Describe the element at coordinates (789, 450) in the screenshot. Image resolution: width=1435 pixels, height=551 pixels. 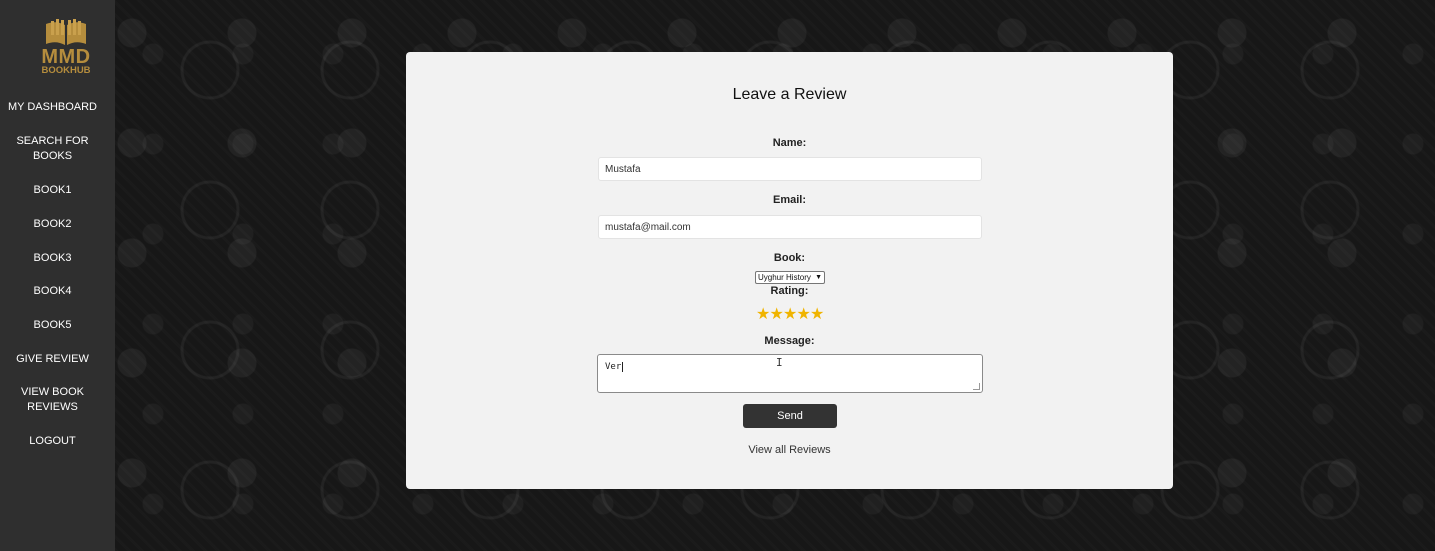
I see `view-all-reviews-link: View all Reviews` at that location.